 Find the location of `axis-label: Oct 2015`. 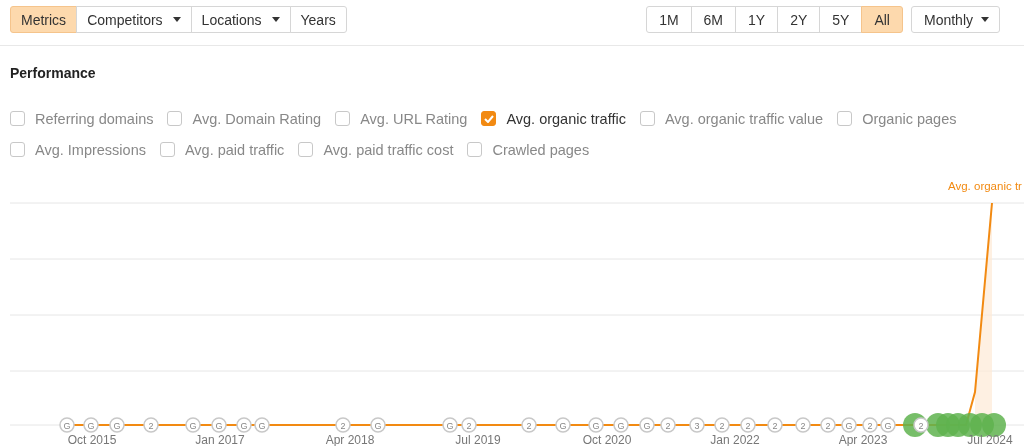

axis-label: Oct 2015 is located at coordinates (92, 439).